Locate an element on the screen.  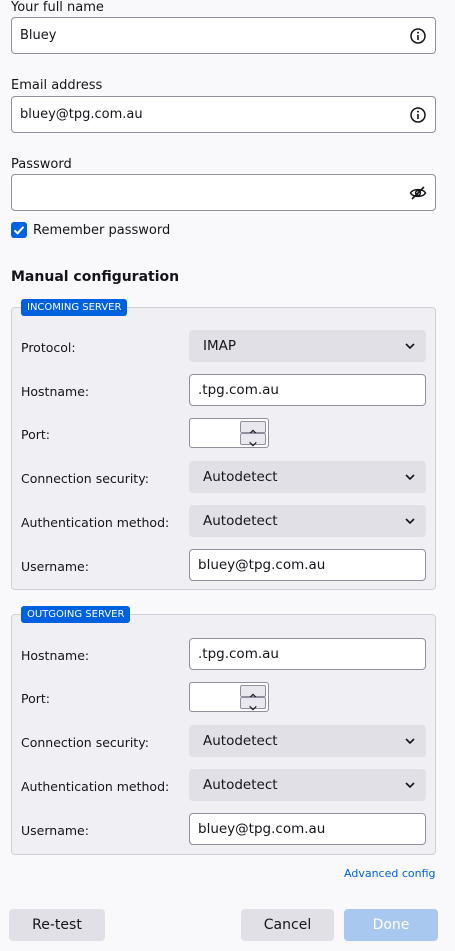
done-button: Done is located at coordinates (391, 925).